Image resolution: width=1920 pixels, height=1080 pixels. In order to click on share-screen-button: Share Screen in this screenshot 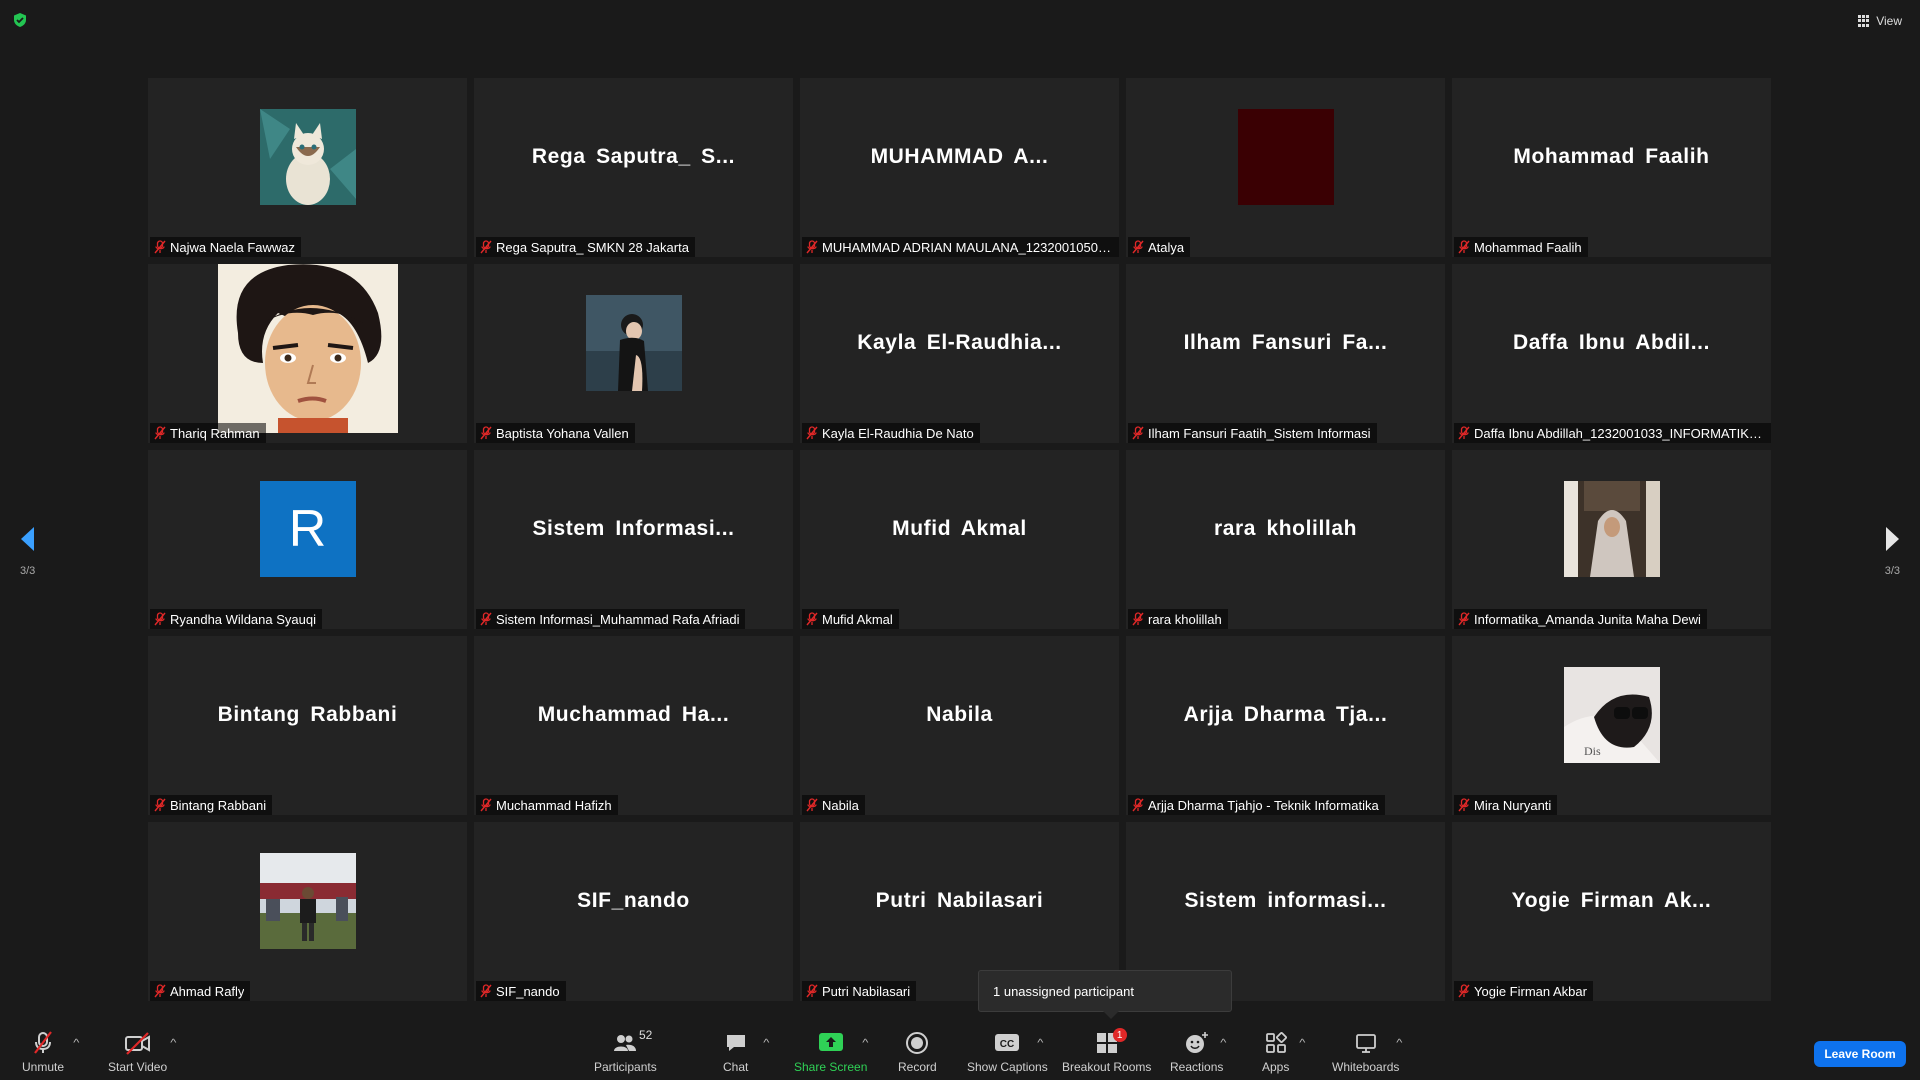, I will do `click(830, 1052)`.